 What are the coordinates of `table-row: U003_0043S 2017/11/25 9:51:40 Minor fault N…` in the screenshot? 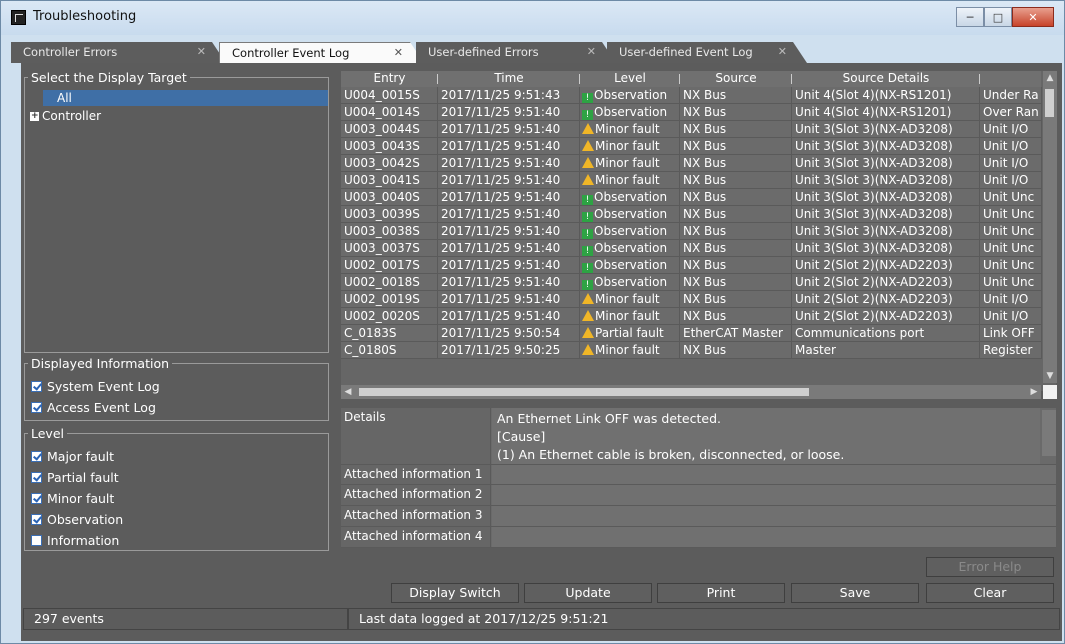 It's located at (691, 146).